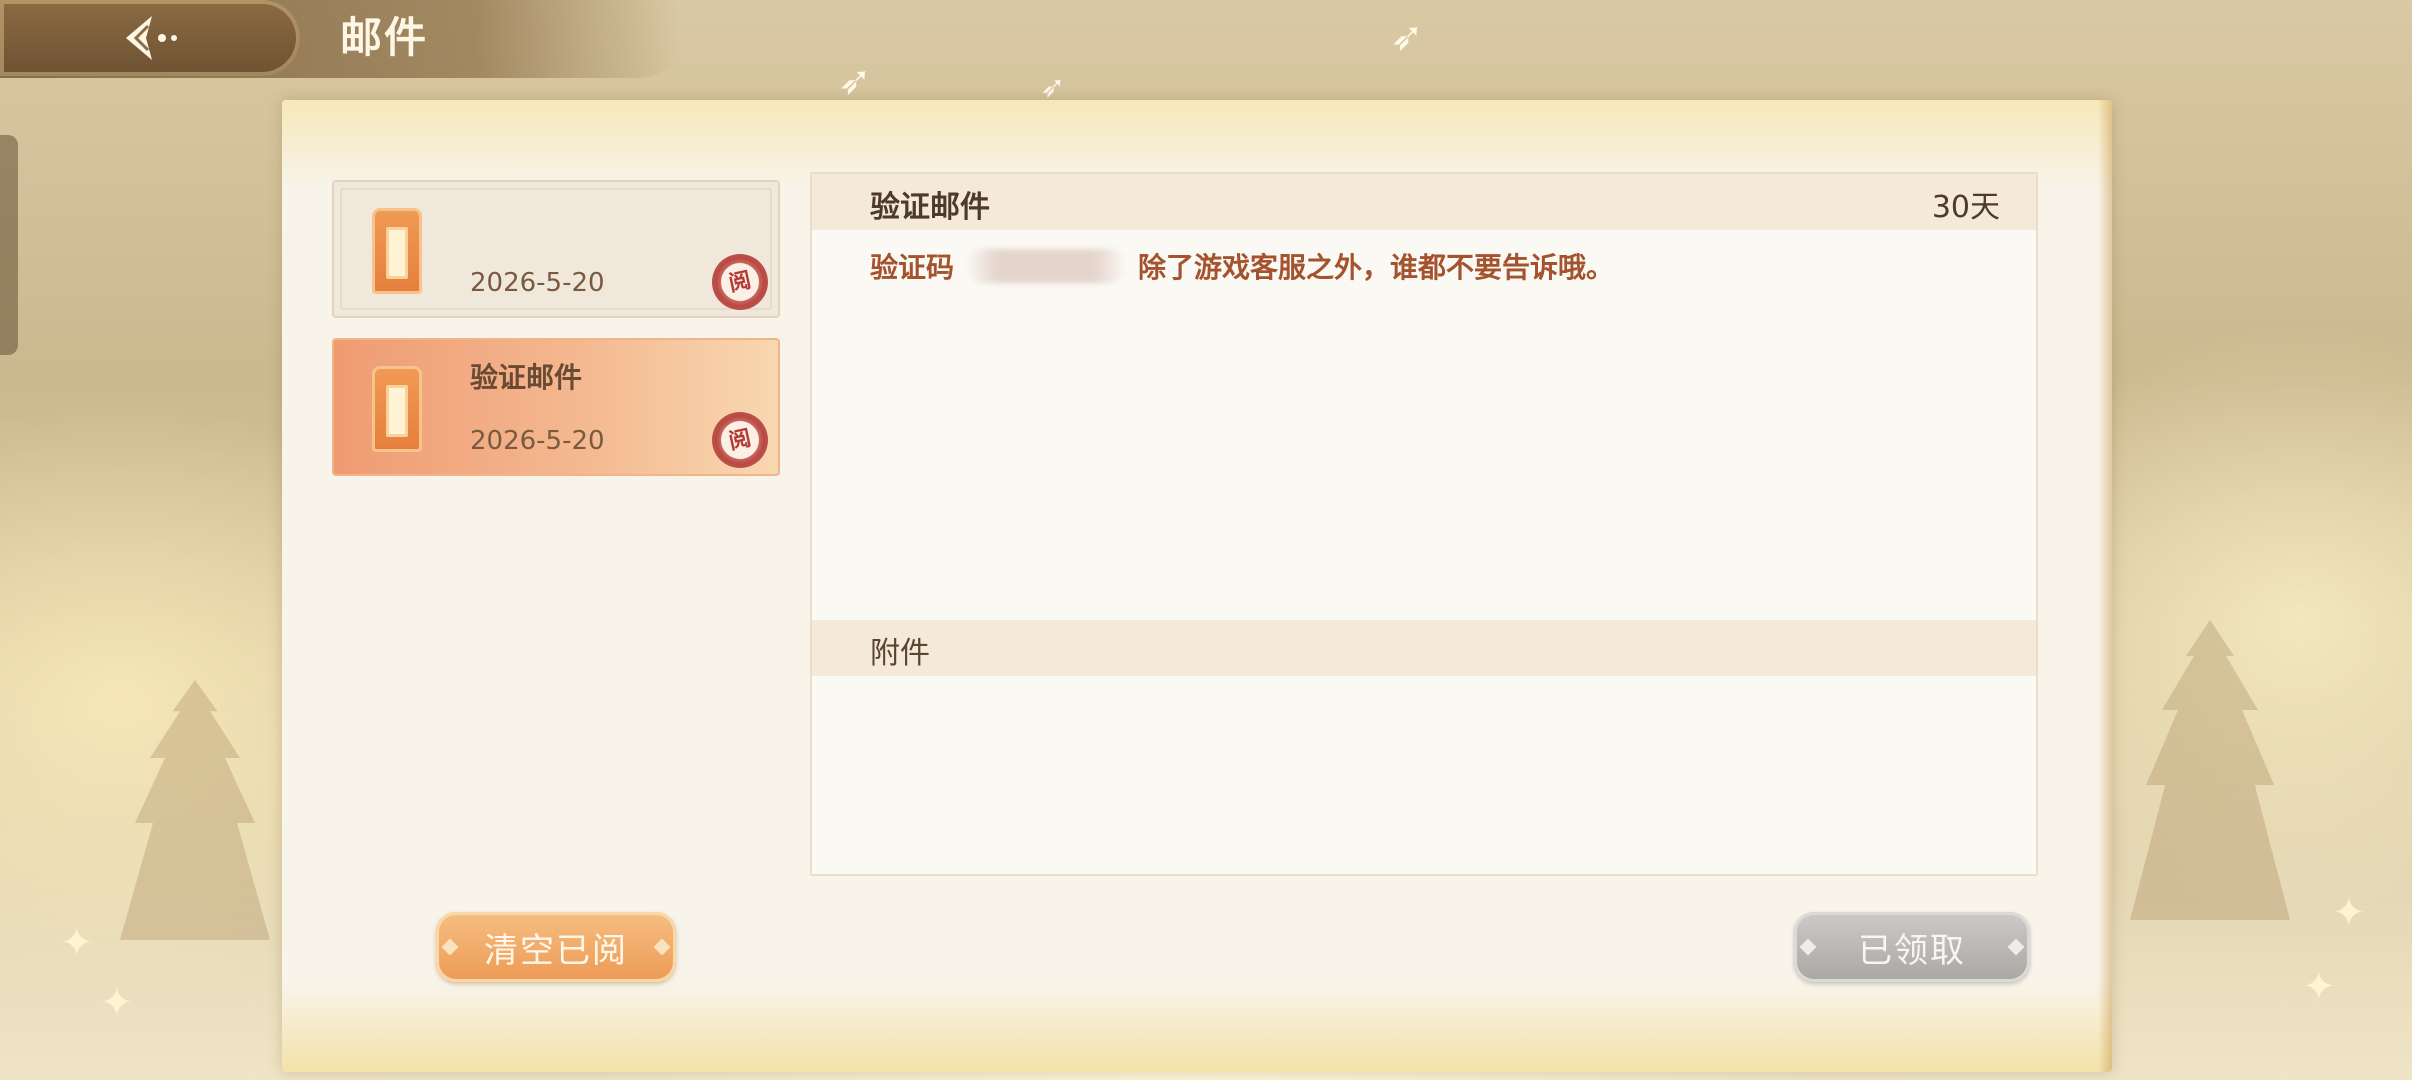 Image resolution: width=2412 pixels, height=1080 pixels. I want to click on read-seal-icon: 阅, so click(740, 440).